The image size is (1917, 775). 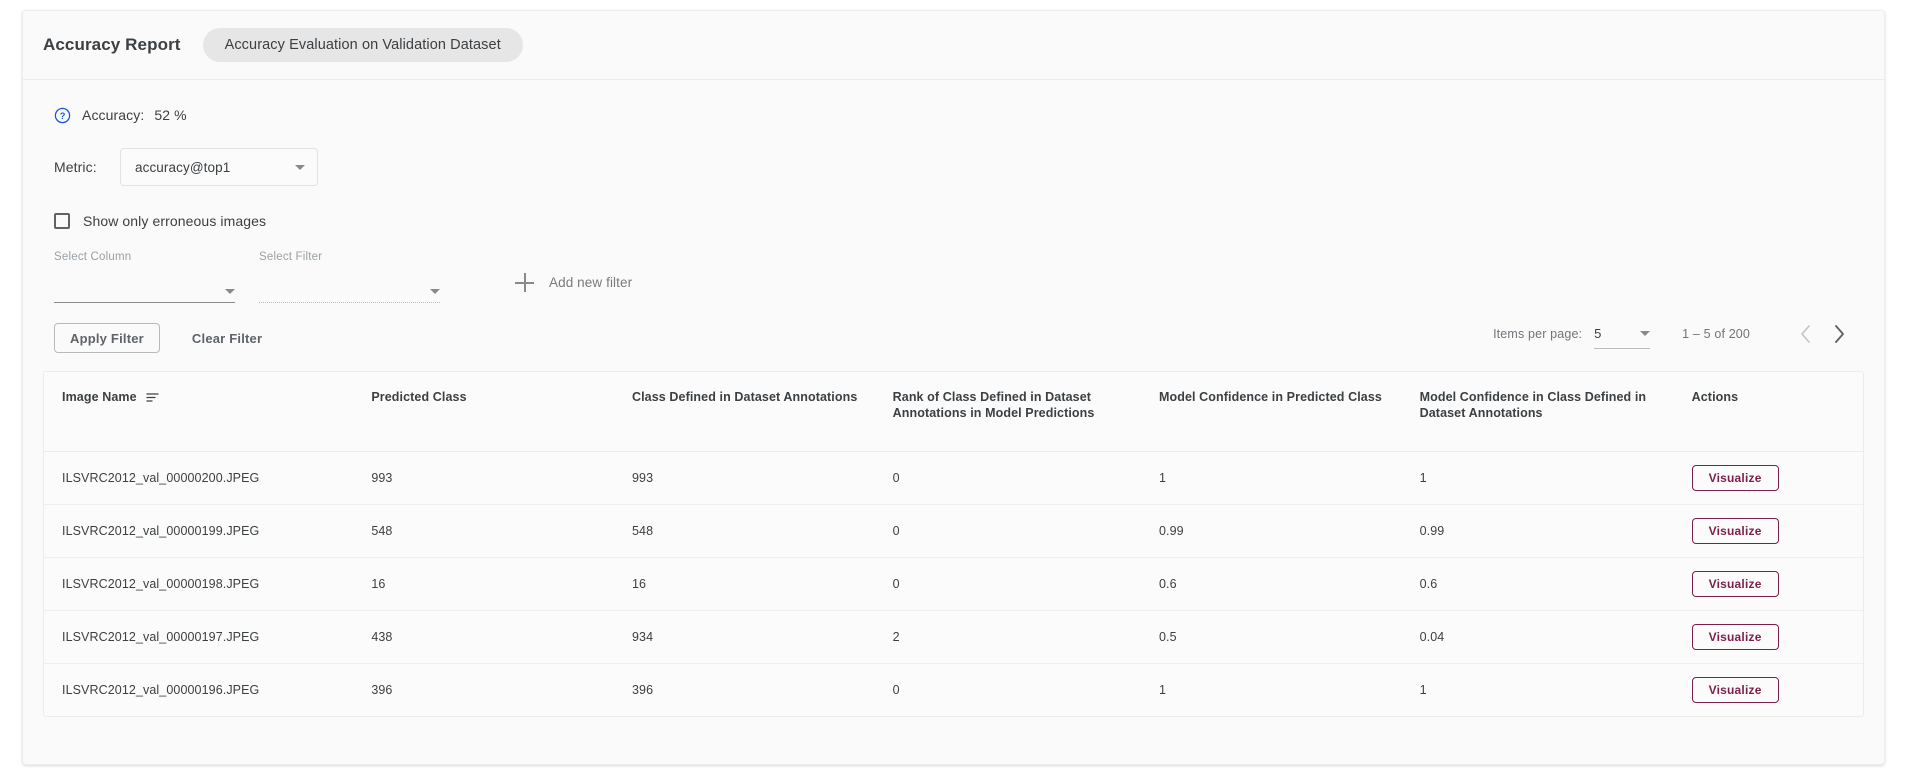 What do you see at coordinates (75, 167) in the screenshot?
I see `metric-label: Metric:` at bounding box center [75, 167].